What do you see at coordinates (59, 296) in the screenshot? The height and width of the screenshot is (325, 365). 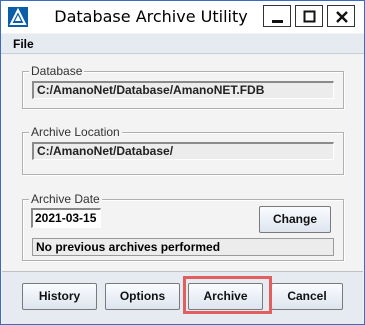 I see `history-button: History` at bounding box center [59, 296].